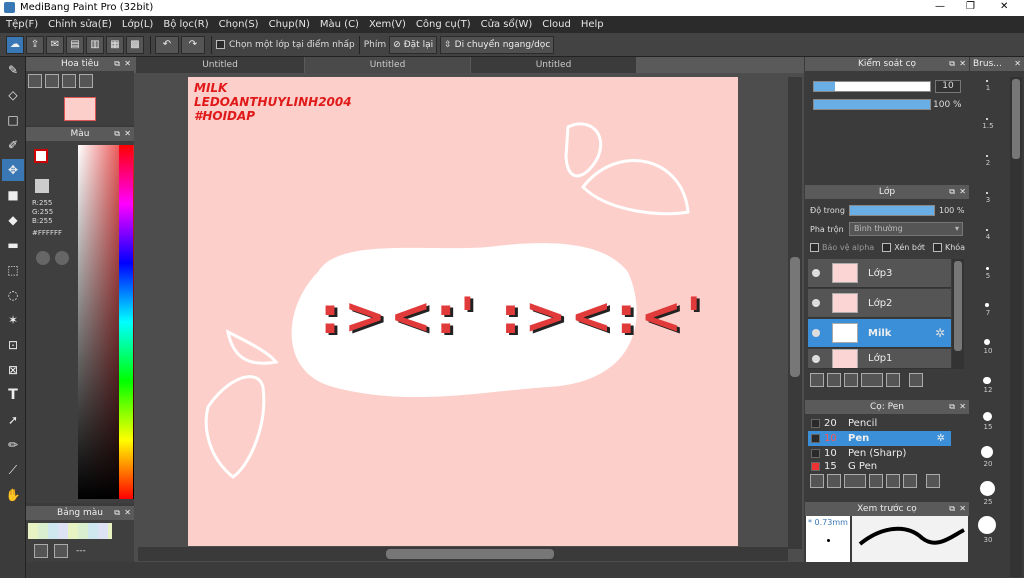 The image size is (1024, 578). Describe the element at coordinates (95, 44) in the screenshot. I see `page-icon: ▥` at that location.